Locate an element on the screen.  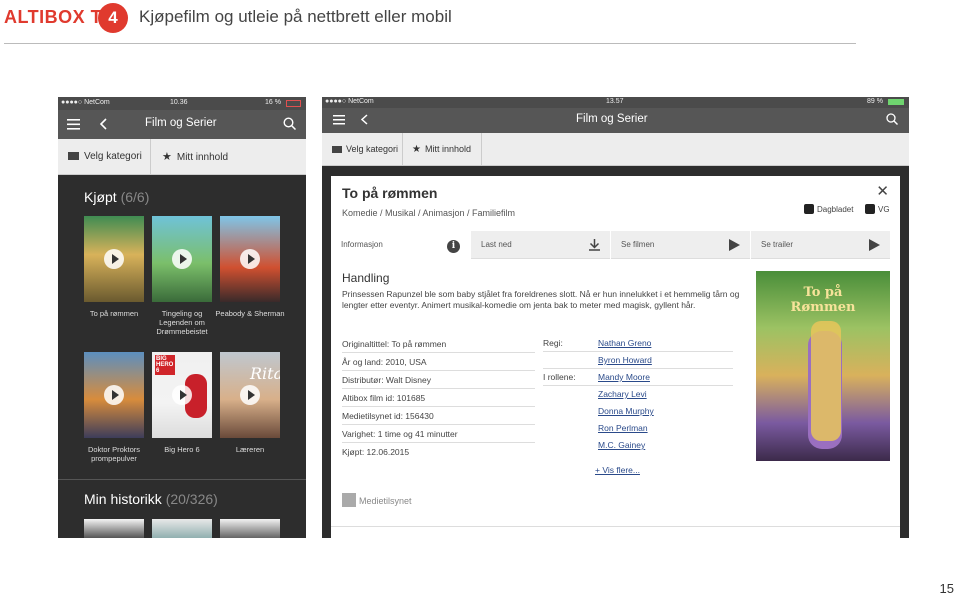
section-count: (6/6) is located at coordinates (135, 197).